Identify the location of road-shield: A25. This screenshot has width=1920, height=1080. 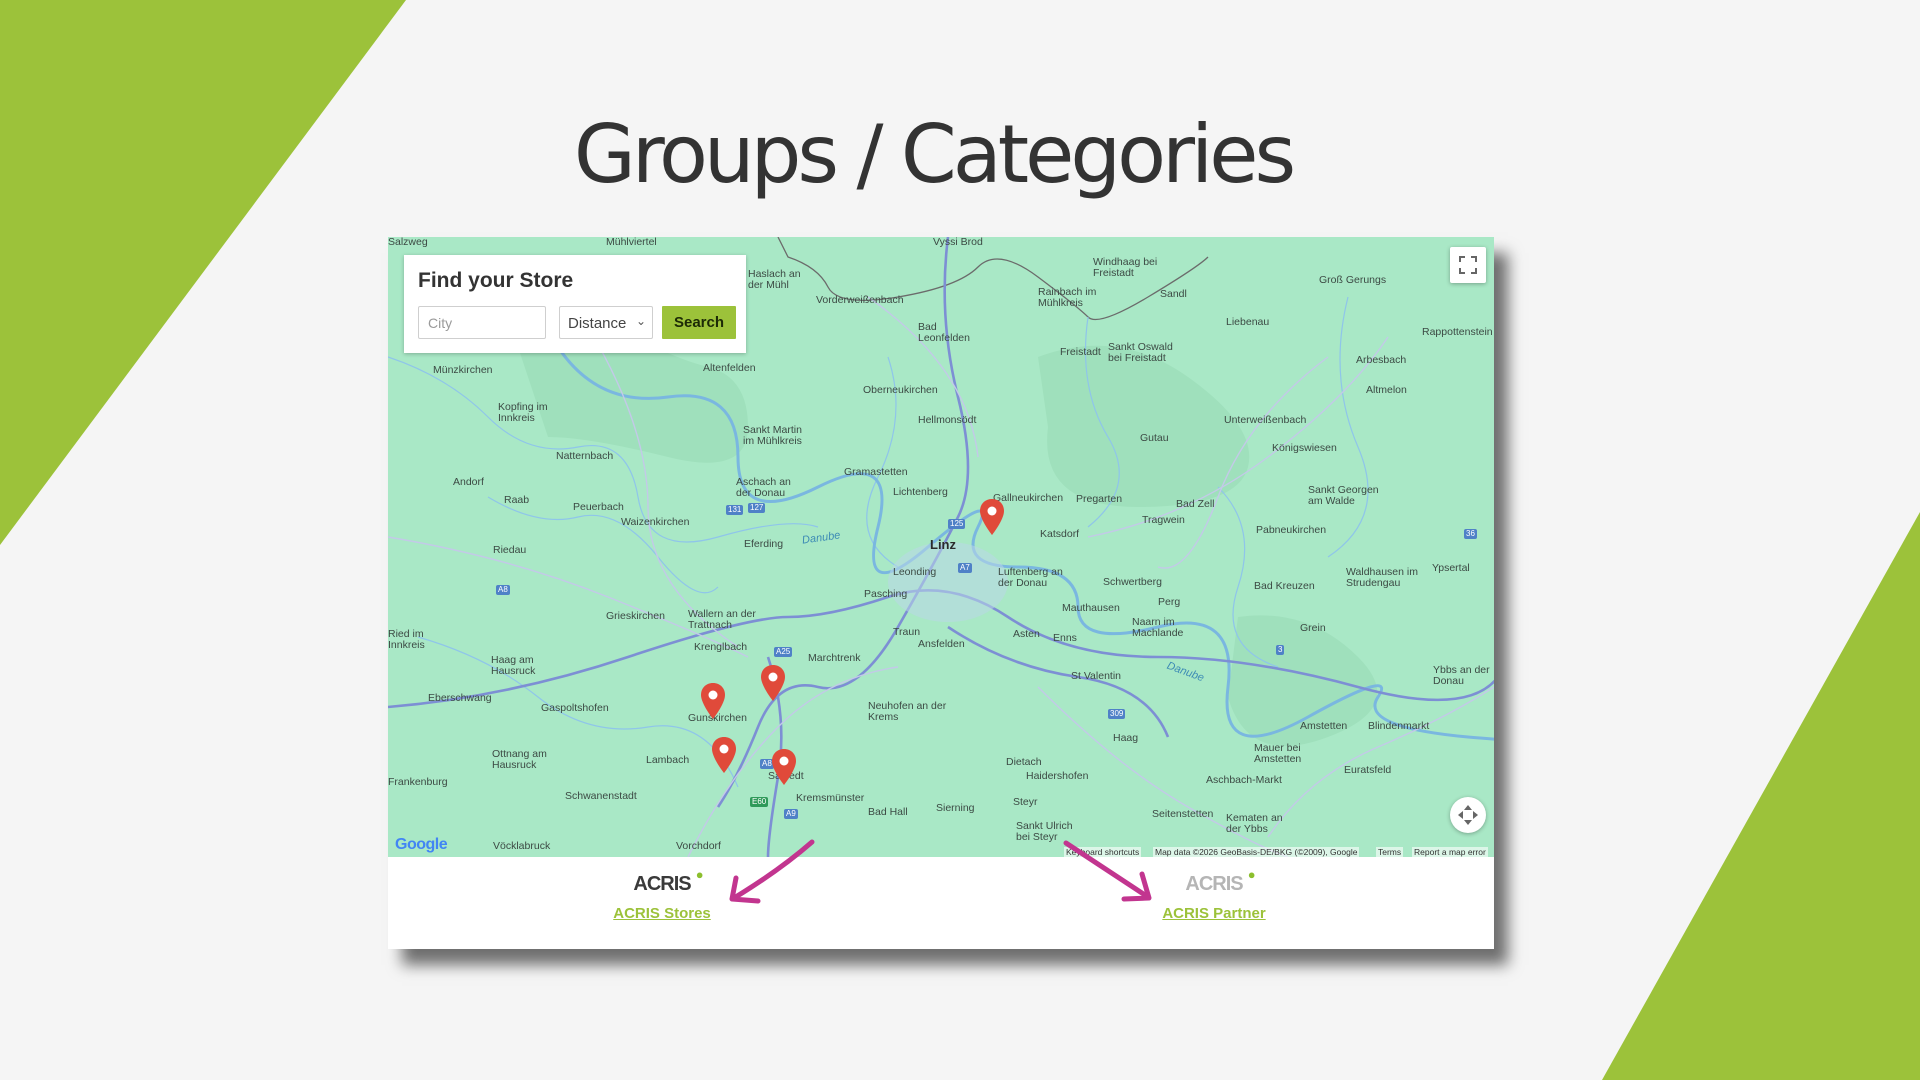
(783, 652).